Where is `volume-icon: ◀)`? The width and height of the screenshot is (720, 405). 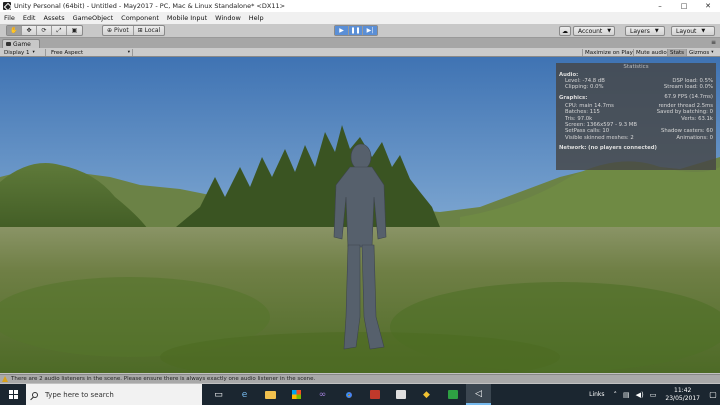
volume-icon: ◀) is located at coordinates (640, 395).